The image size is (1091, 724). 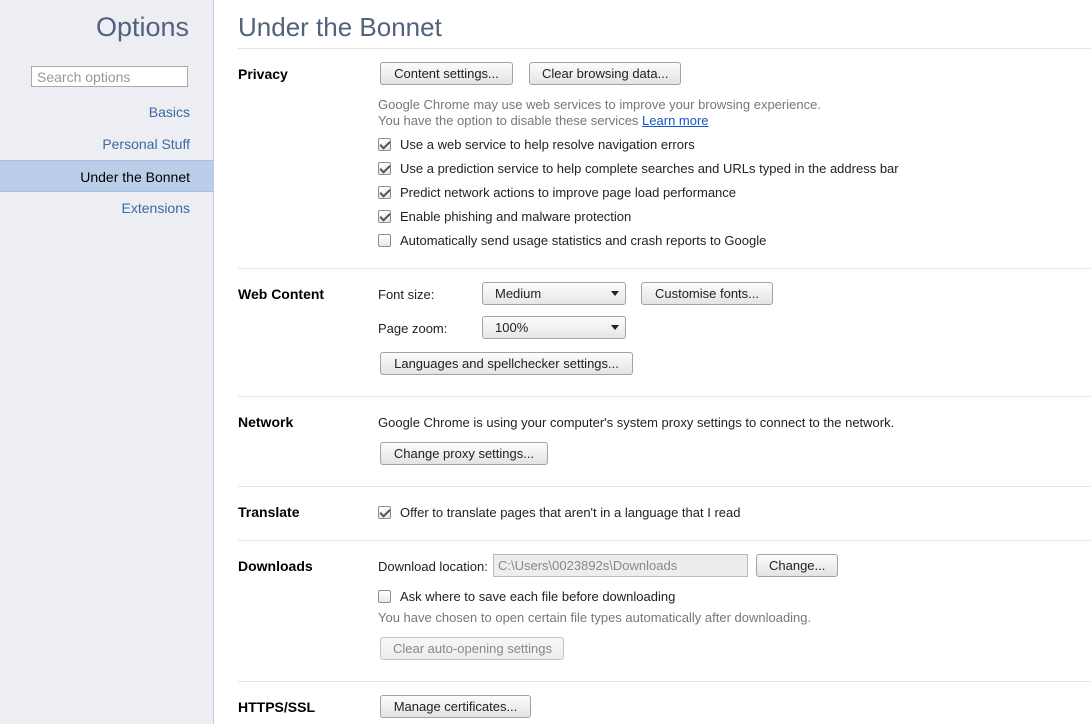 What do you see at coordinates (107, 176) in the screenshot?
I see `sidebar-item-under-the-bonnet: Under the Bonnet` at bounding box center [107, 176].